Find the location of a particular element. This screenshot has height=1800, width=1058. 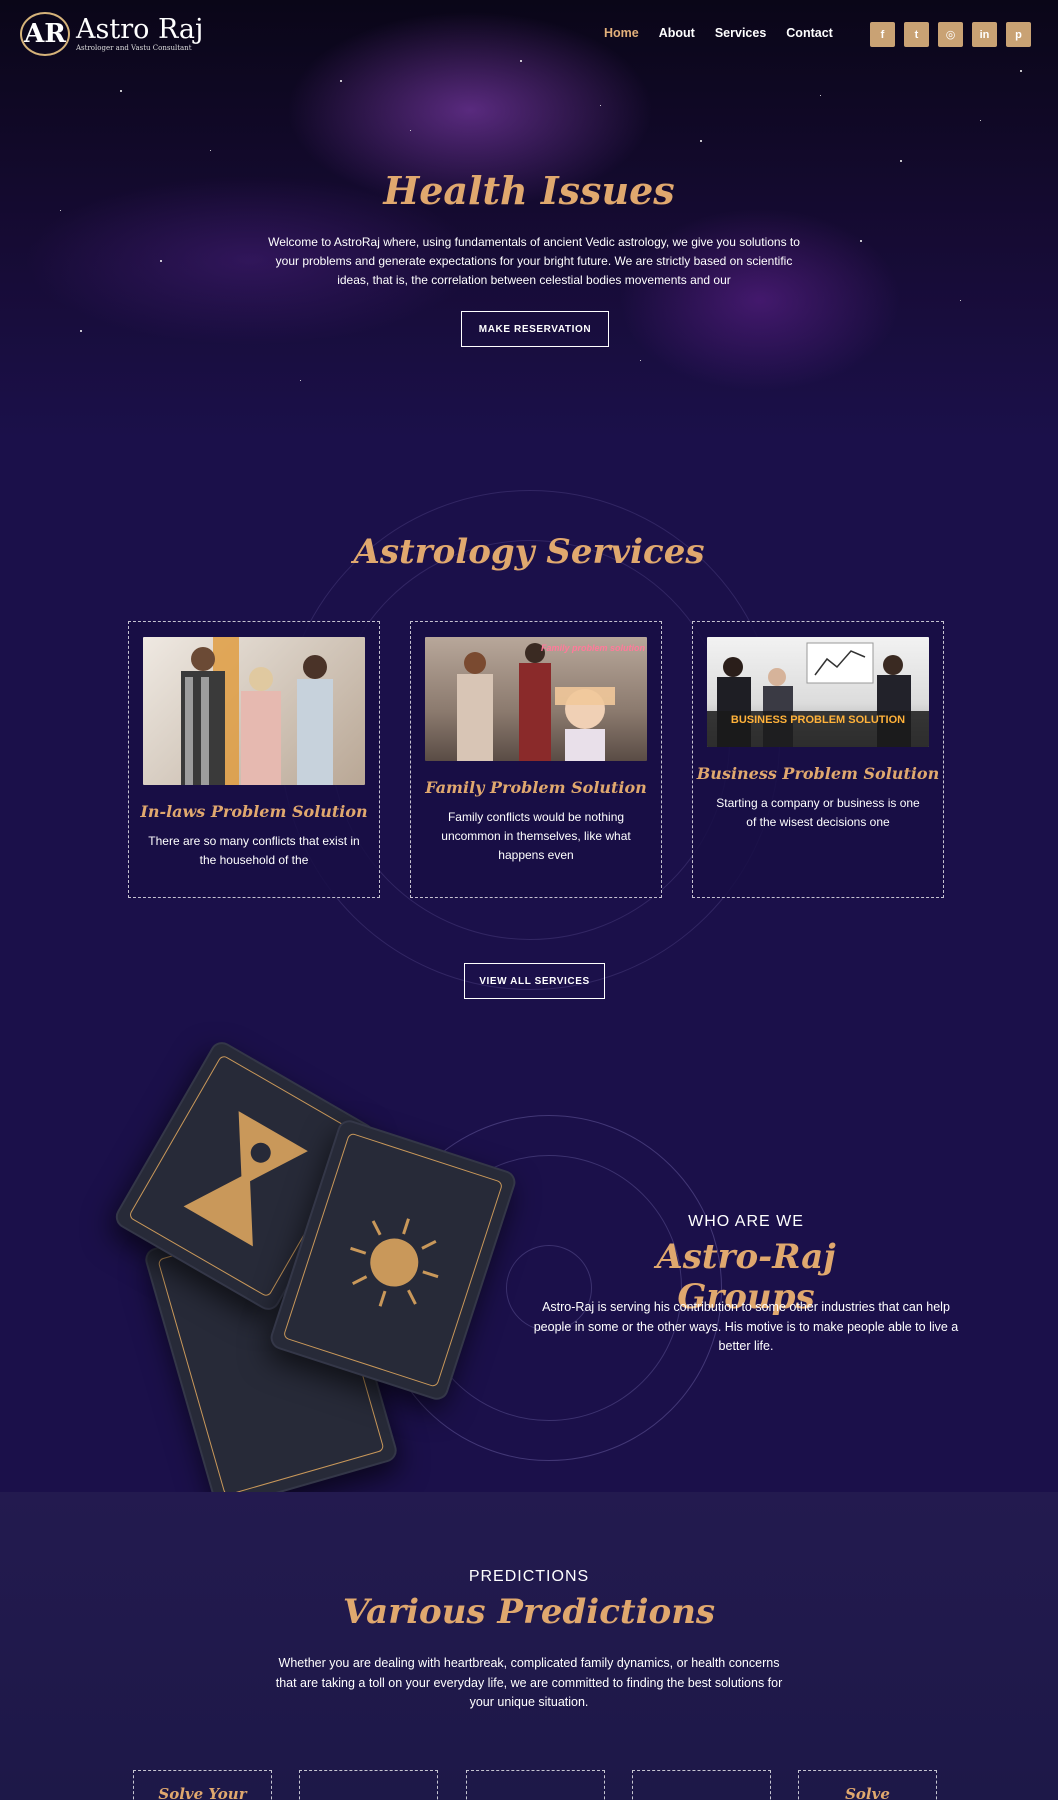

nav-services-link: Services is located at coordinates (740, 33).